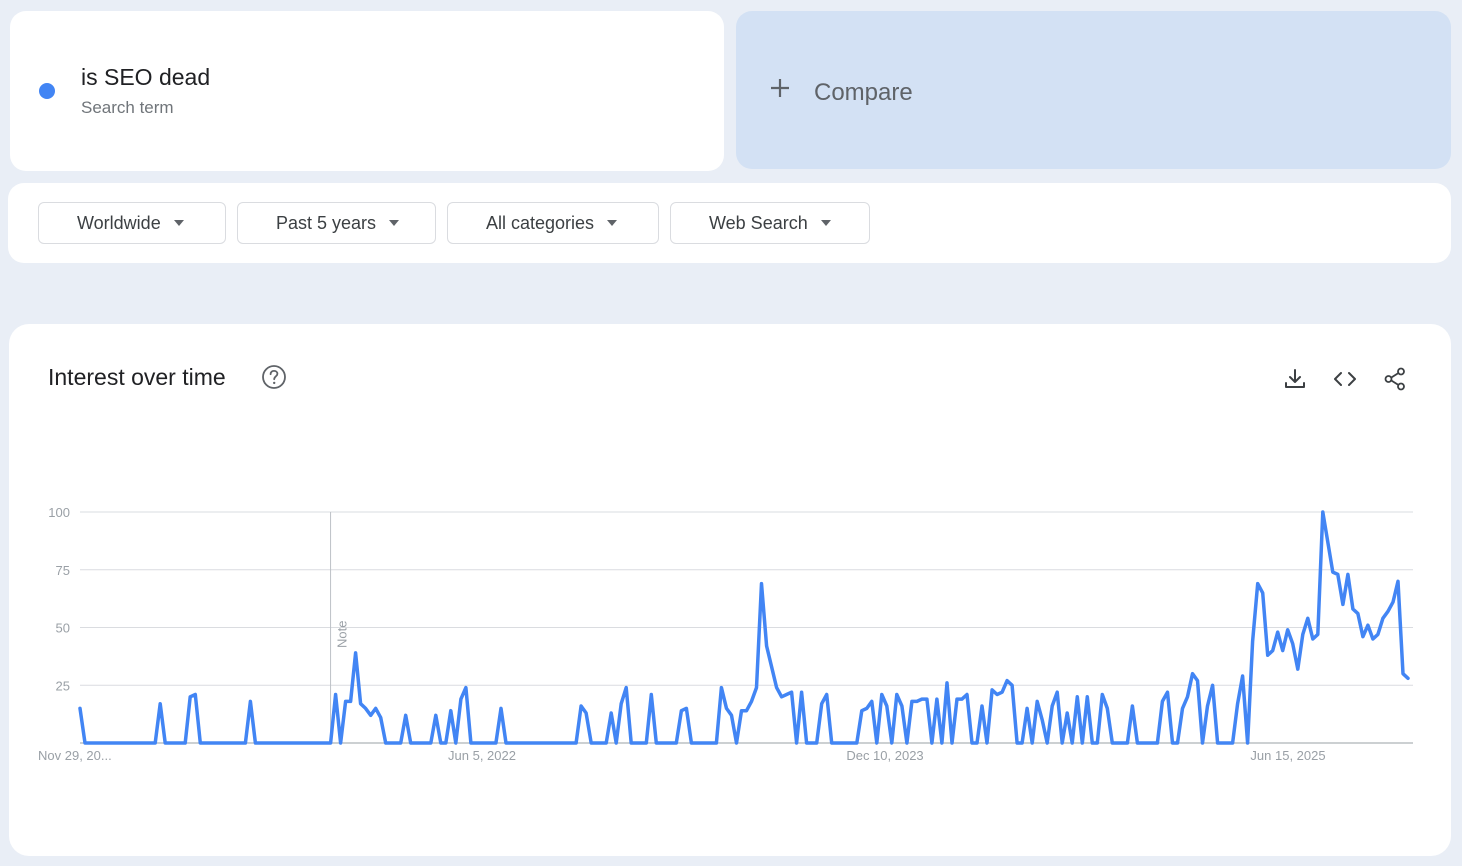 The height and width of the screenshot is (866, 1462). I want to click on note-label: Note, so click(342, 634).